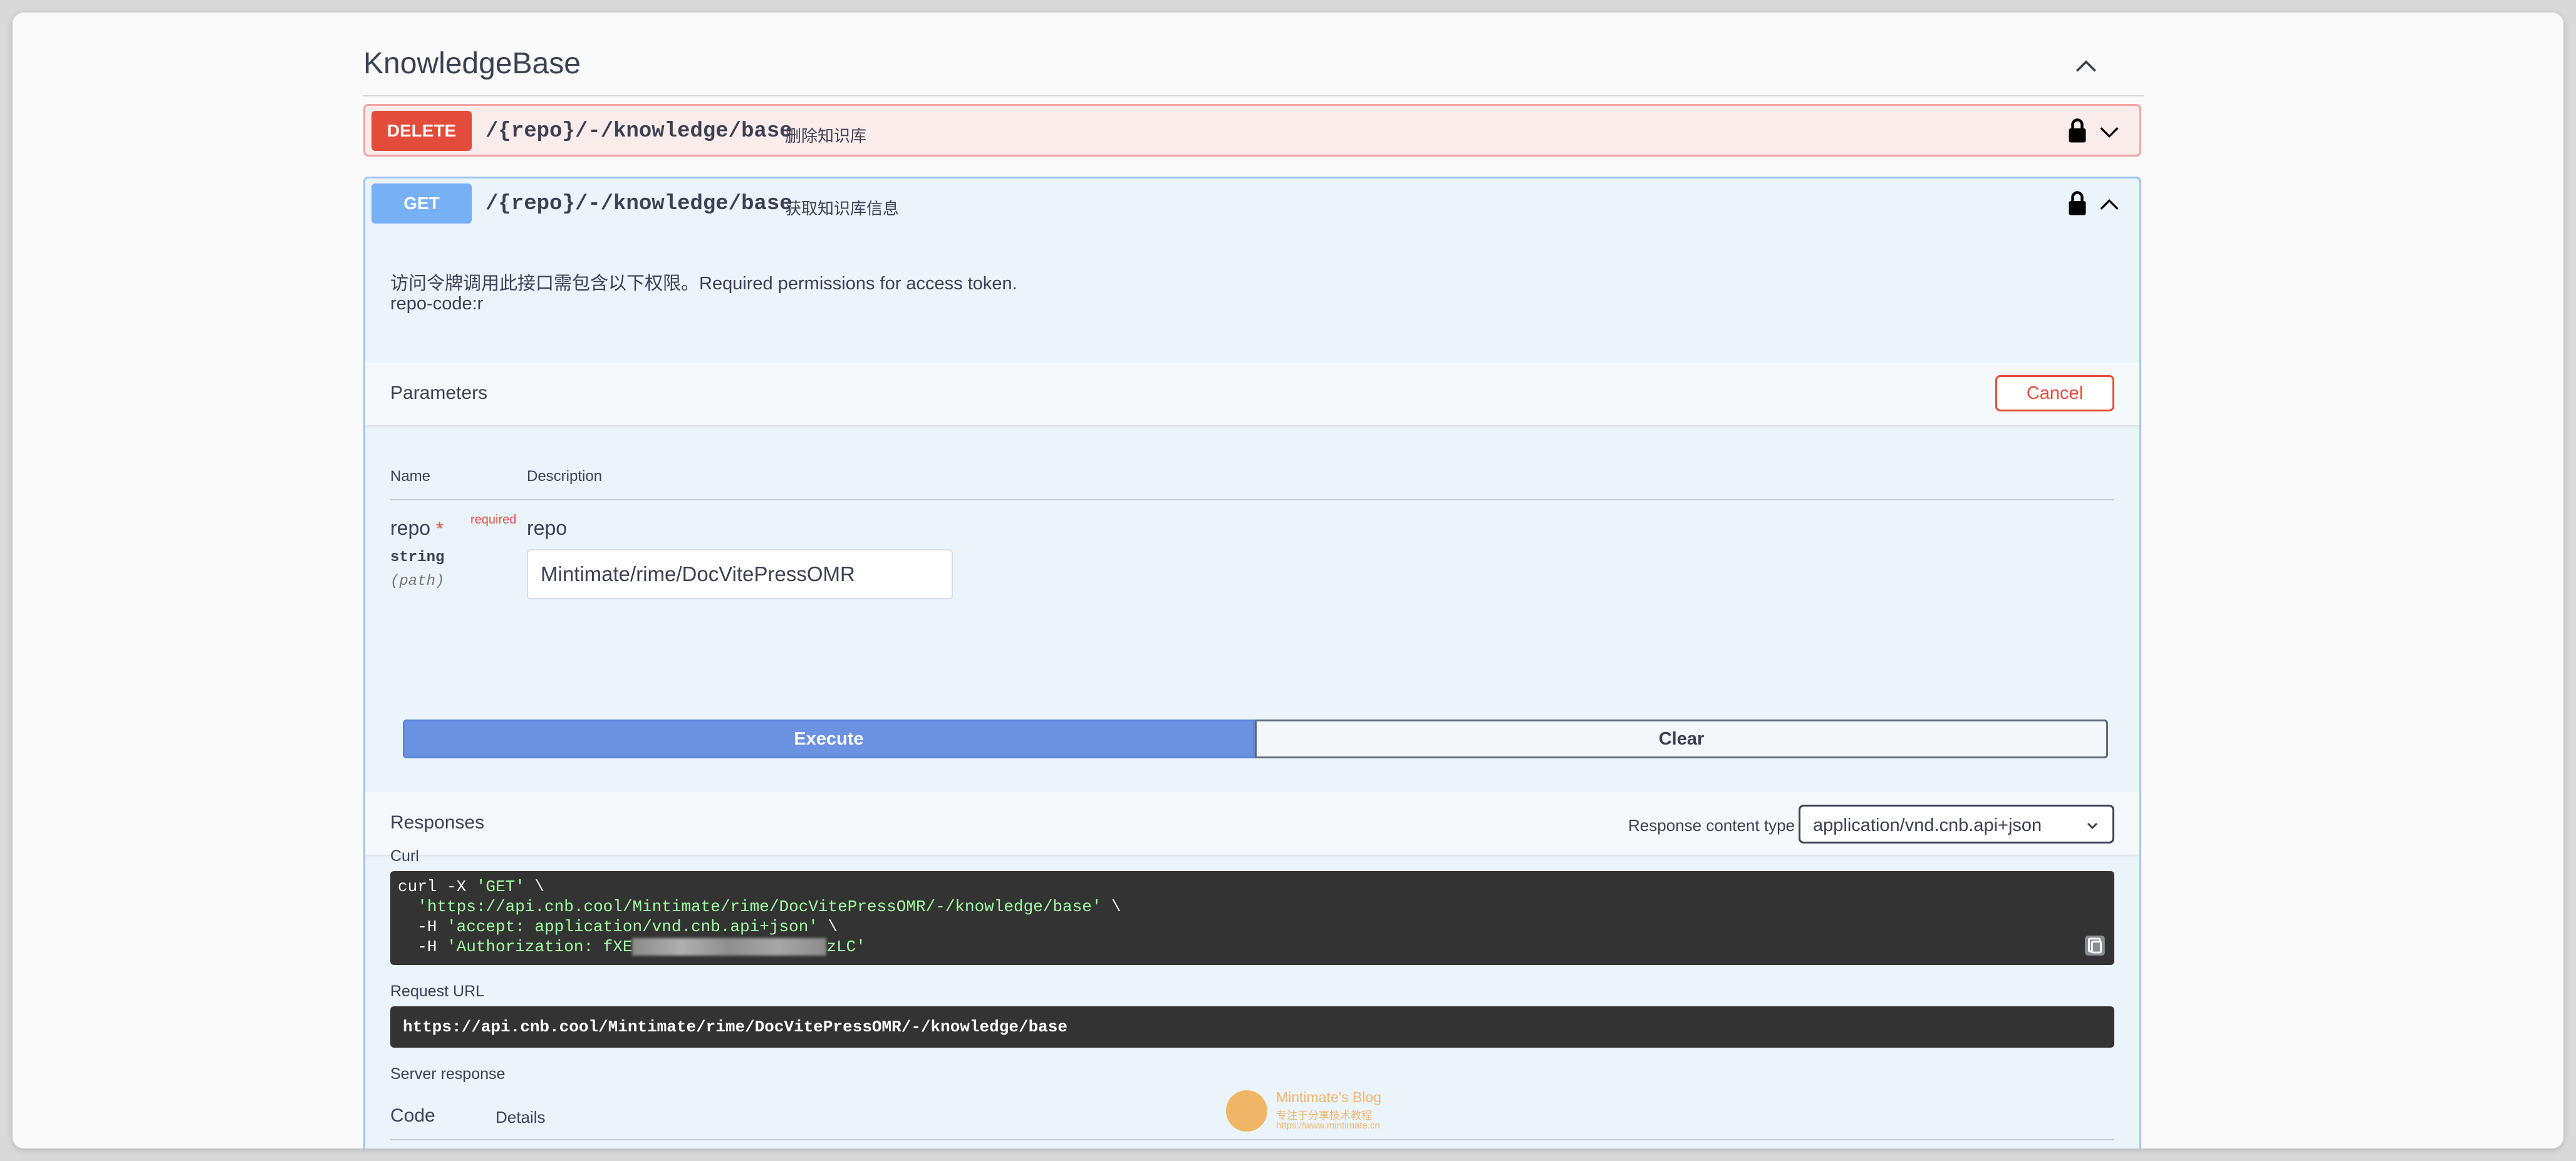 The width and height of the screenshot is (2576, 1161). Describe the element at coordinates (1329, 1097) in the screenshot. I see `watermark-title: Mintimate's Blog` at that location.